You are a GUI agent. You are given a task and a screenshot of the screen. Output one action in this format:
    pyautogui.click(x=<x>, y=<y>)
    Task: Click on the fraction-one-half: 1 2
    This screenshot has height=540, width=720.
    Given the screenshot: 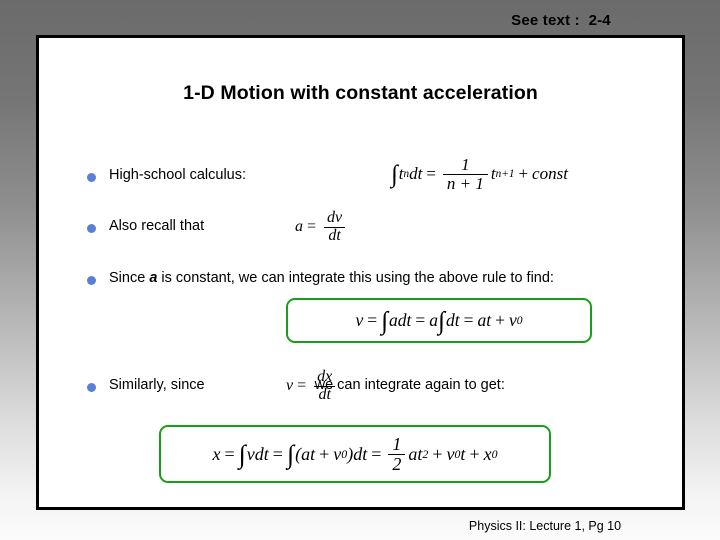 What is the action you would take?
    pyautogui.click(x=397, y=453)
    